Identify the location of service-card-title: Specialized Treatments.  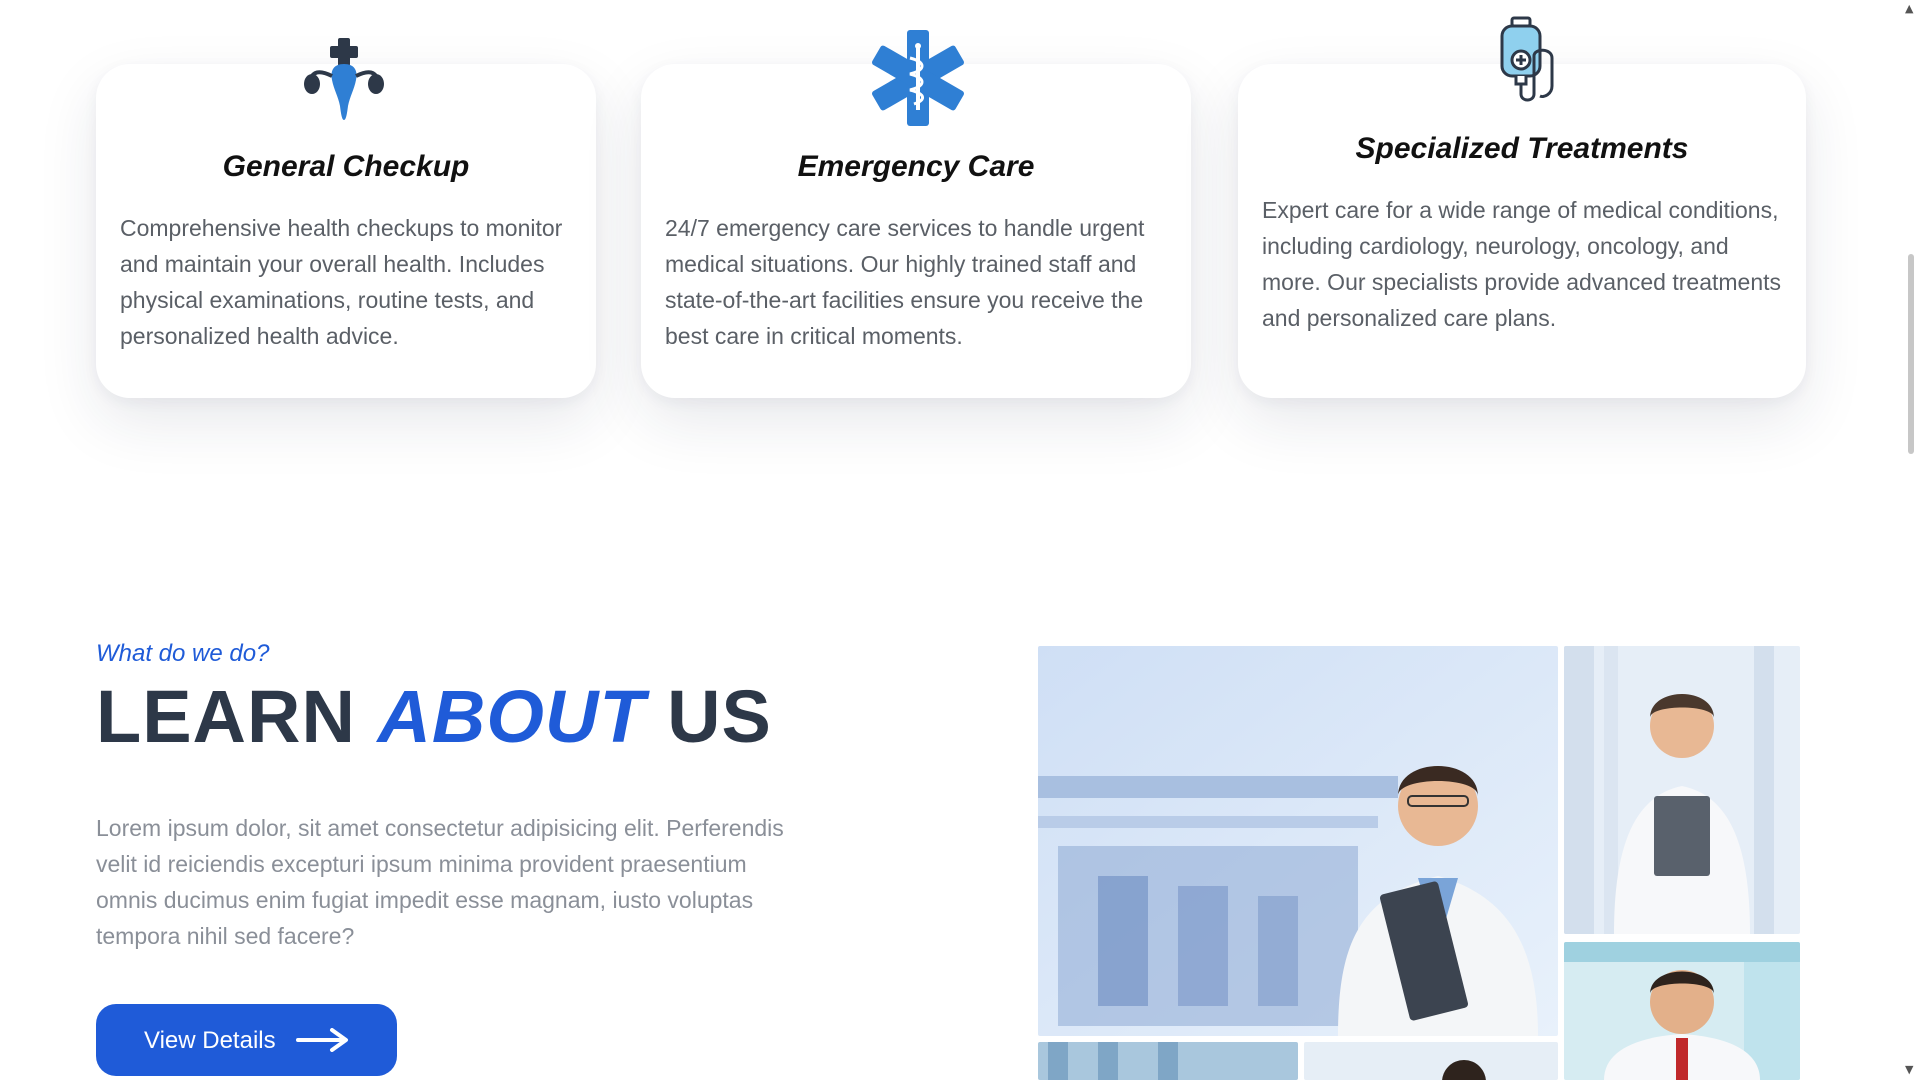
(1522, 148).